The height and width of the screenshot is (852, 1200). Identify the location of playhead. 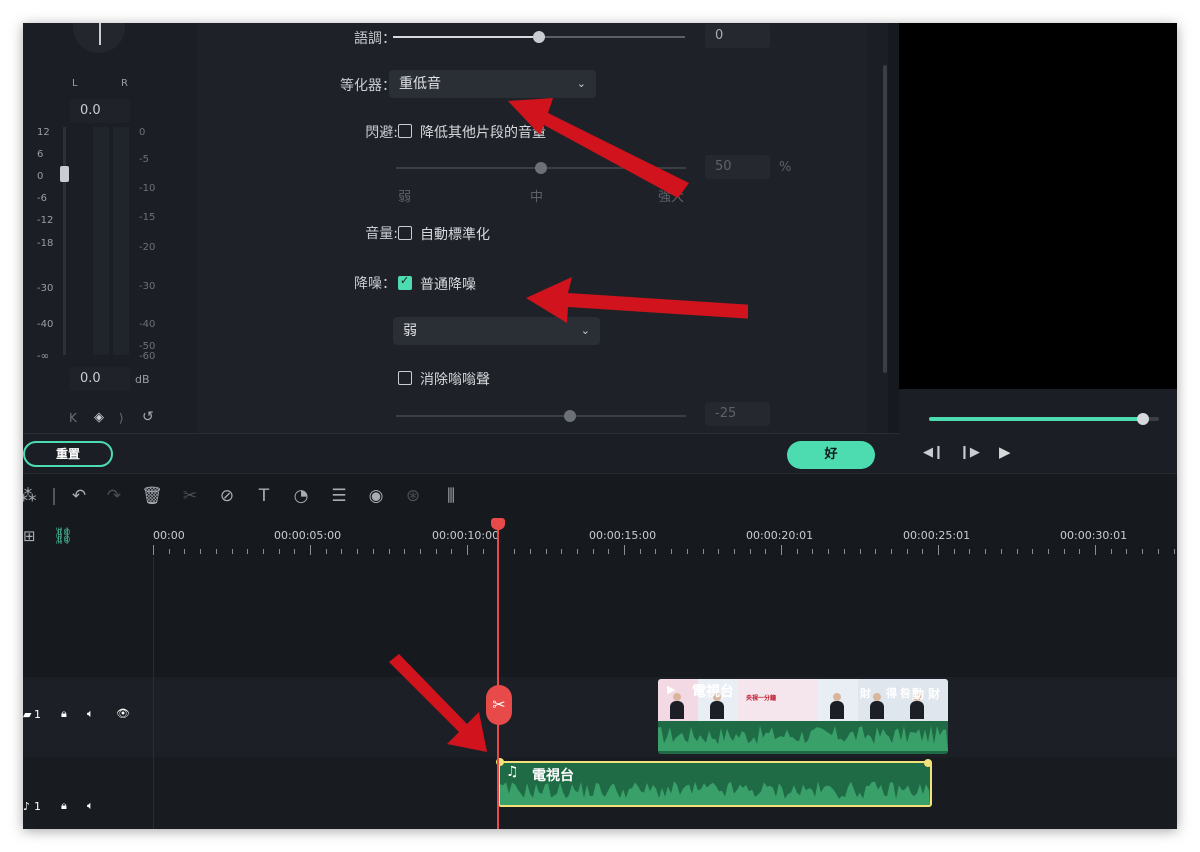
(498, 675).